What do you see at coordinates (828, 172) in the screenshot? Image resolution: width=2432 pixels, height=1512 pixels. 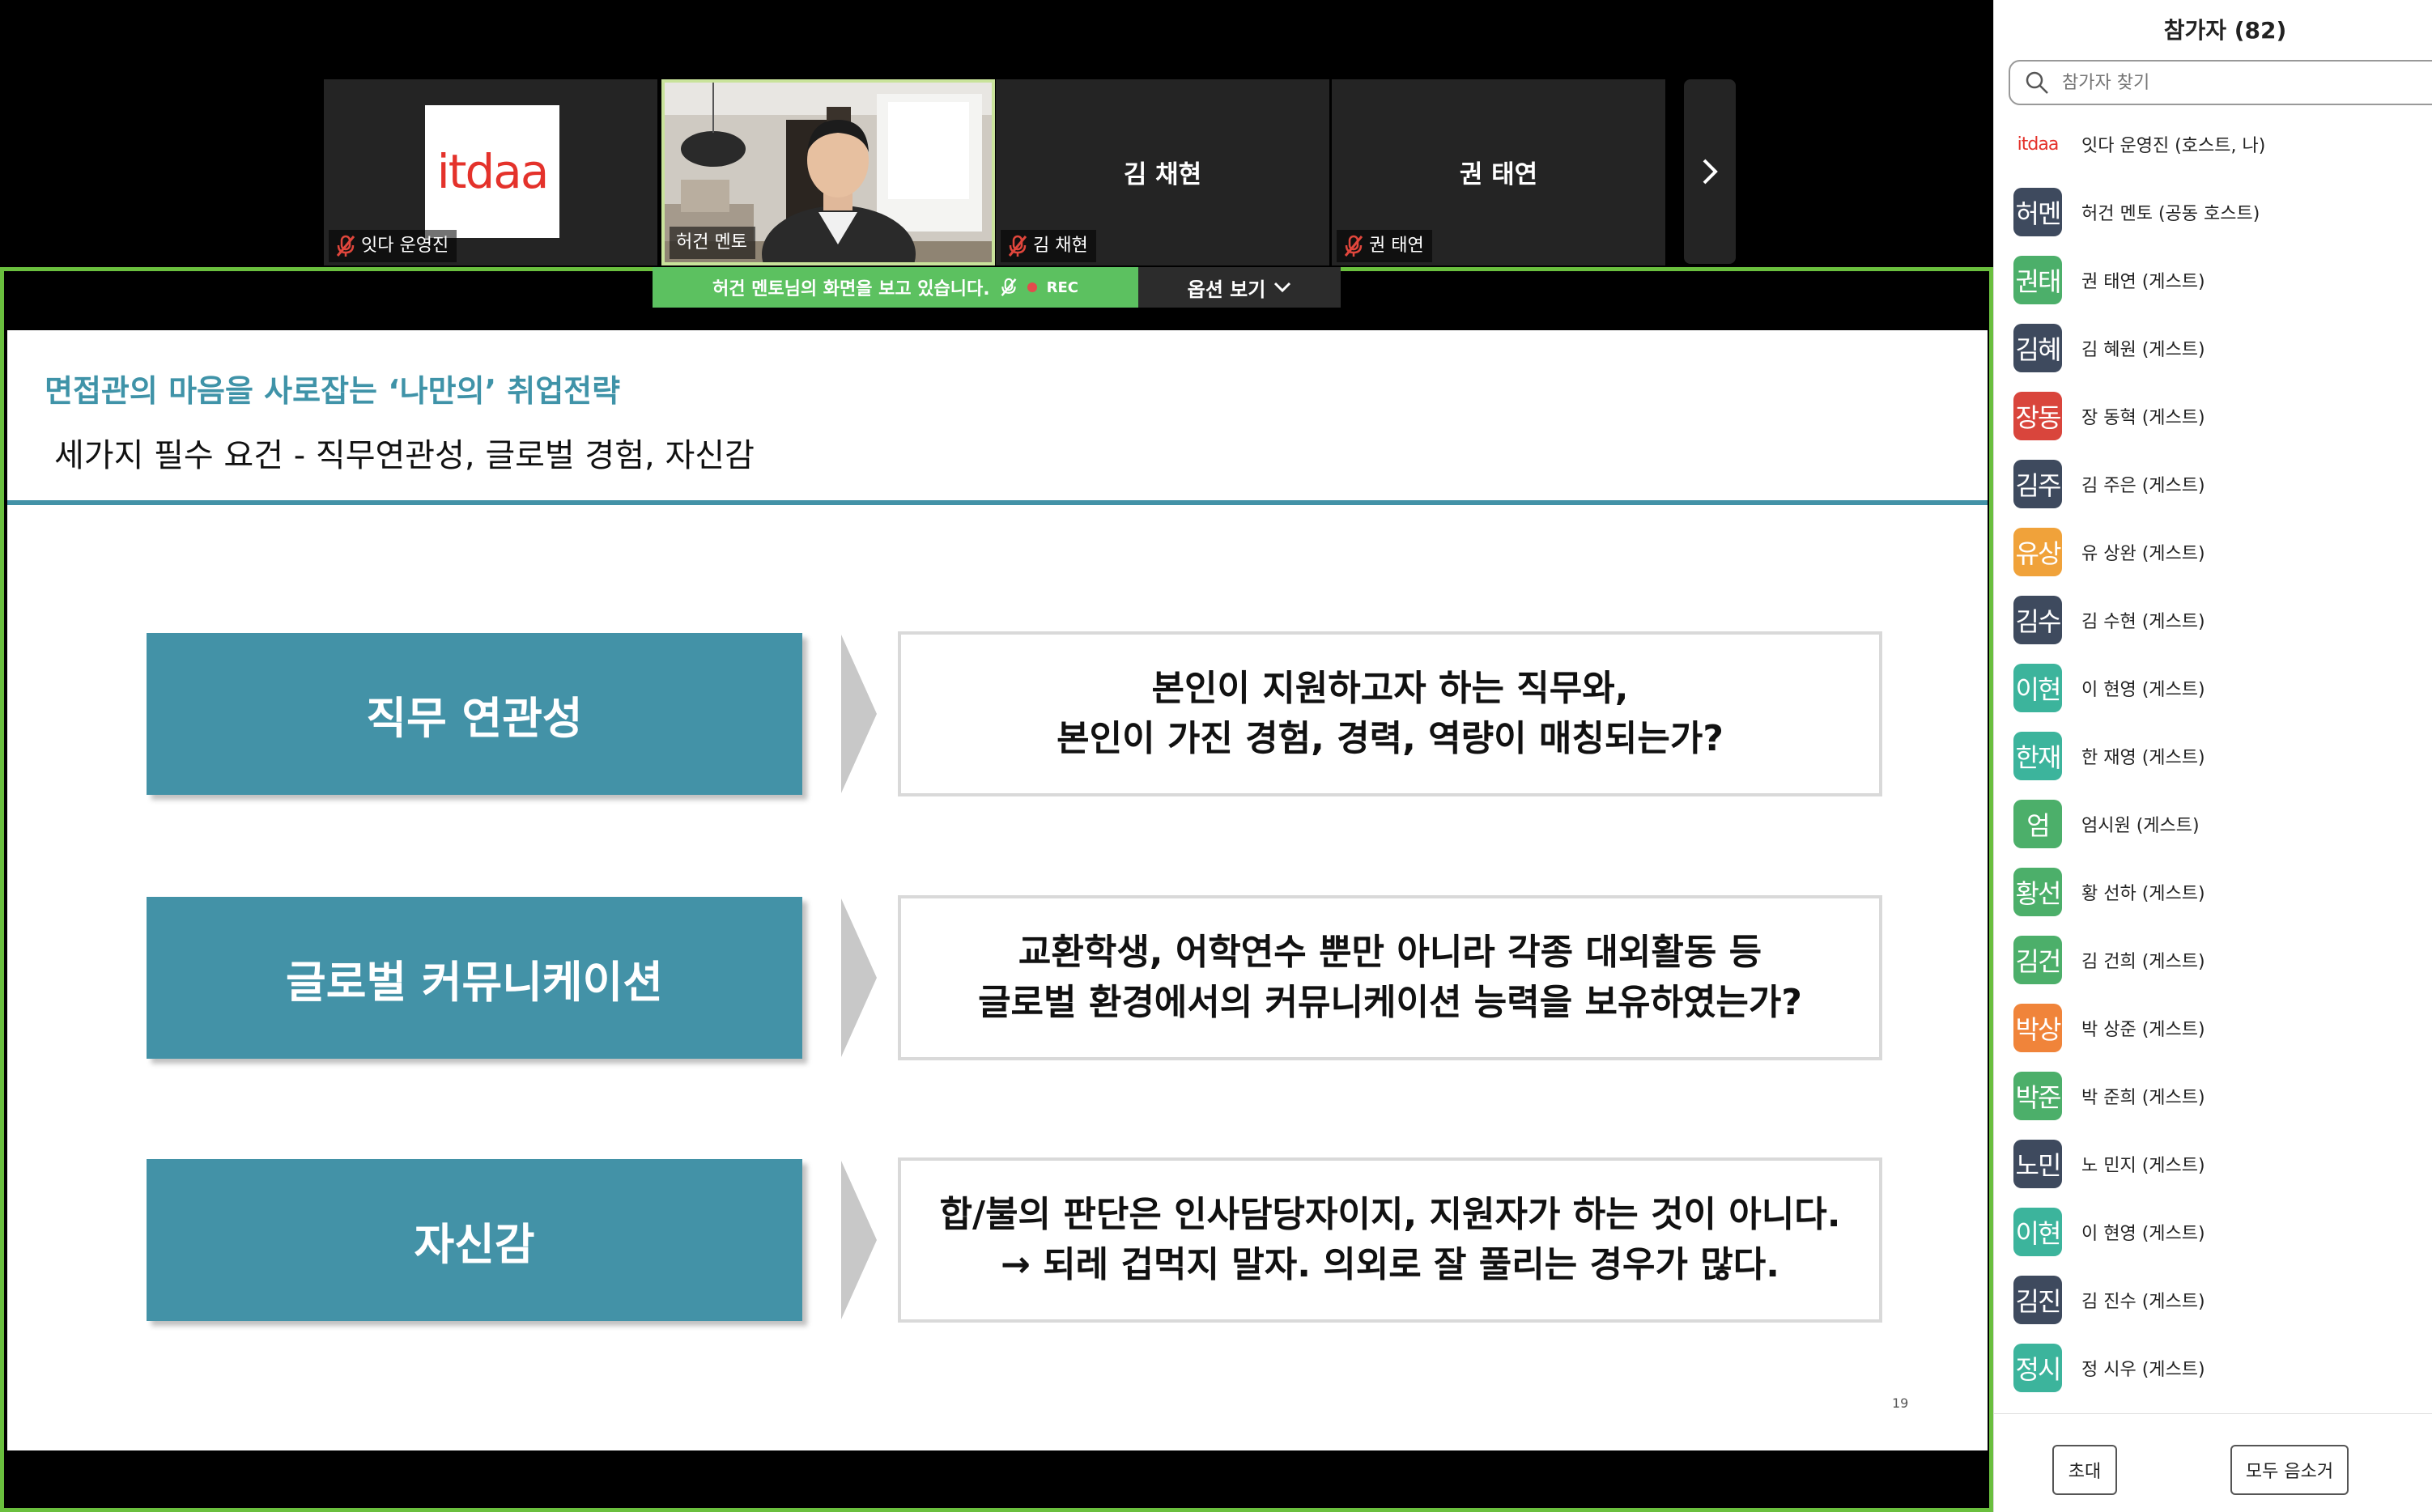 I see `video-tile-mentor: 허건 멘토` at bounding box center [828, 172].